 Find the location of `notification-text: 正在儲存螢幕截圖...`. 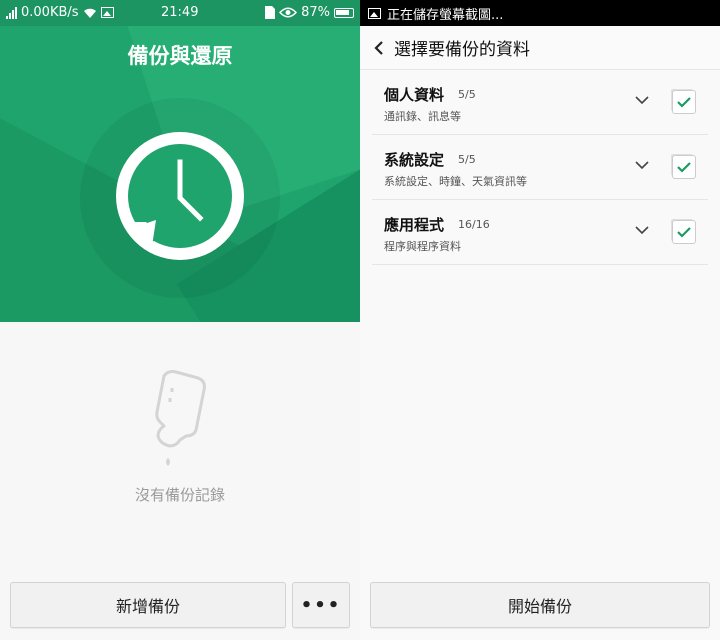

notification-text: 正在儲存螢幕截圖... is located at coordinates (445, 15).